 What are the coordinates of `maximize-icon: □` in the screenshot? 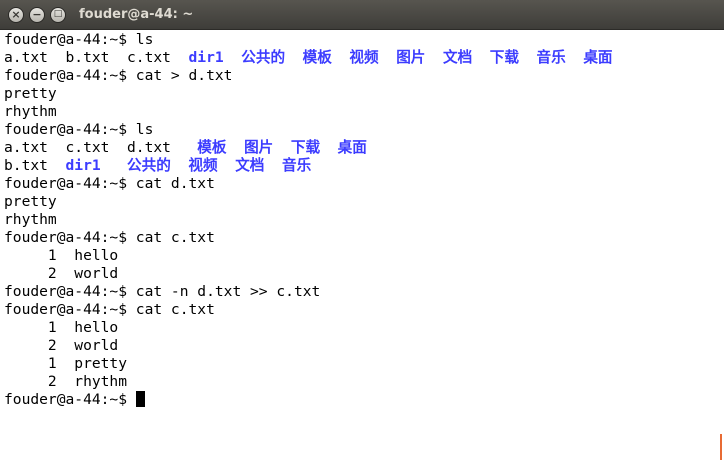 It's located at (58, 14).